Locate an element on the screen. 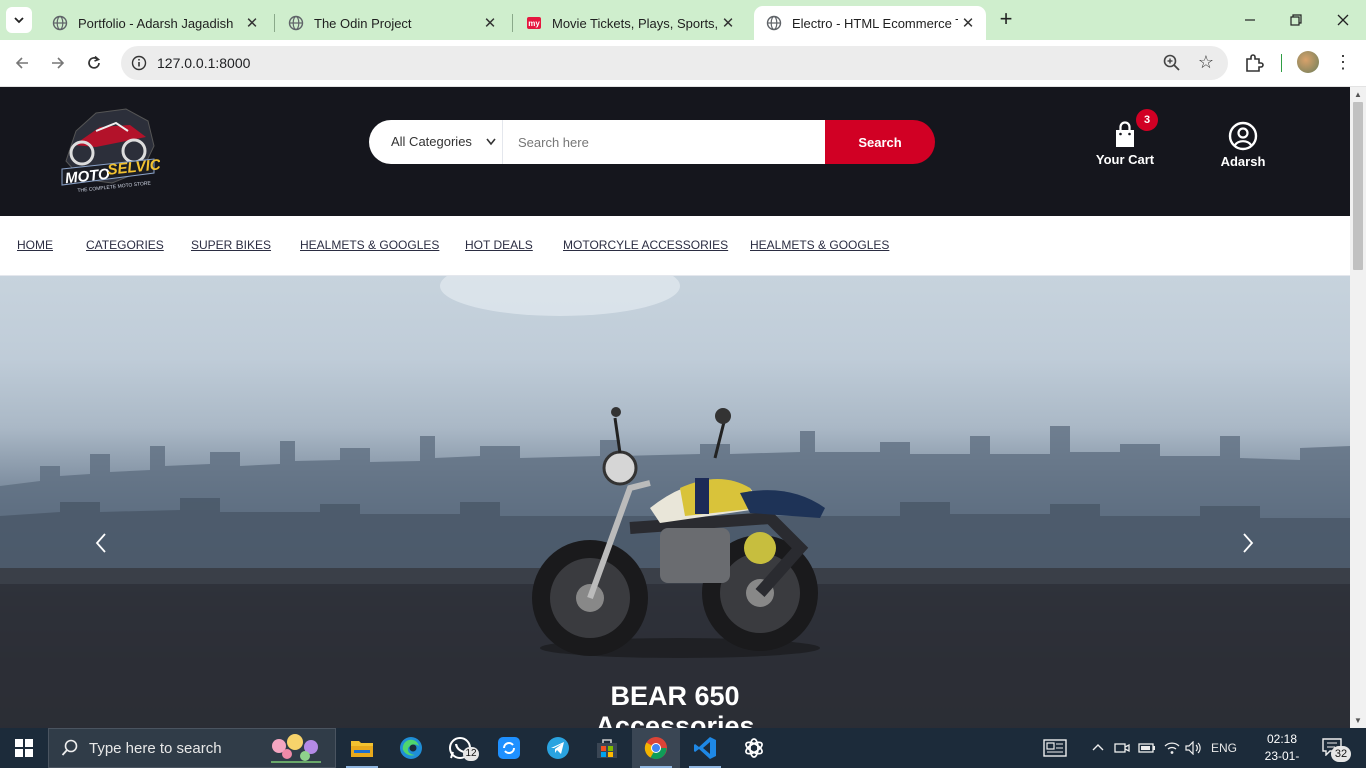 Image resolution: width=1366 pixels, height=768 pixels. battery-icon is located at coordinates (1147, 748).